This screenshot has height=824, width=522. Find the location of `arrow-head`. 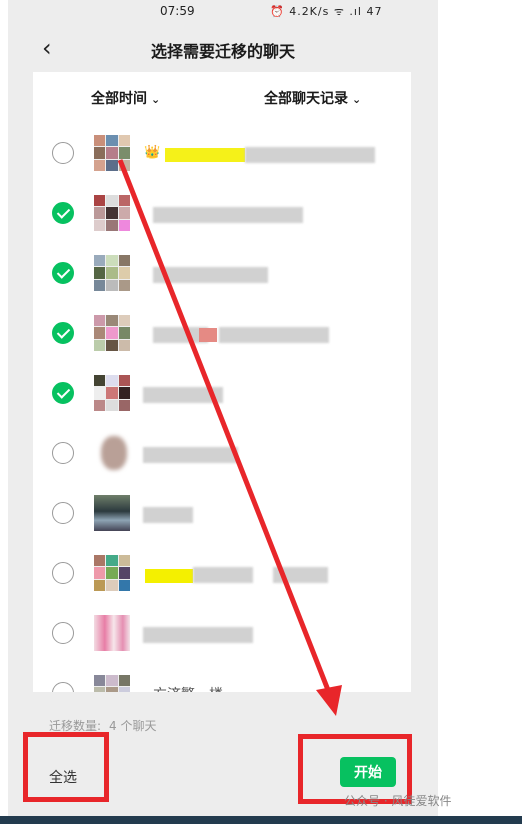

arrow-head is located at coordinates (329, 700).